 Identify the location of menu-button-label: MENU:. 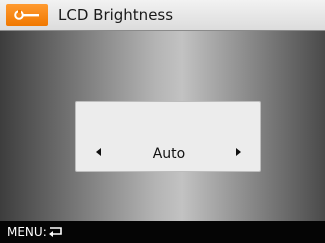
(27, 232).